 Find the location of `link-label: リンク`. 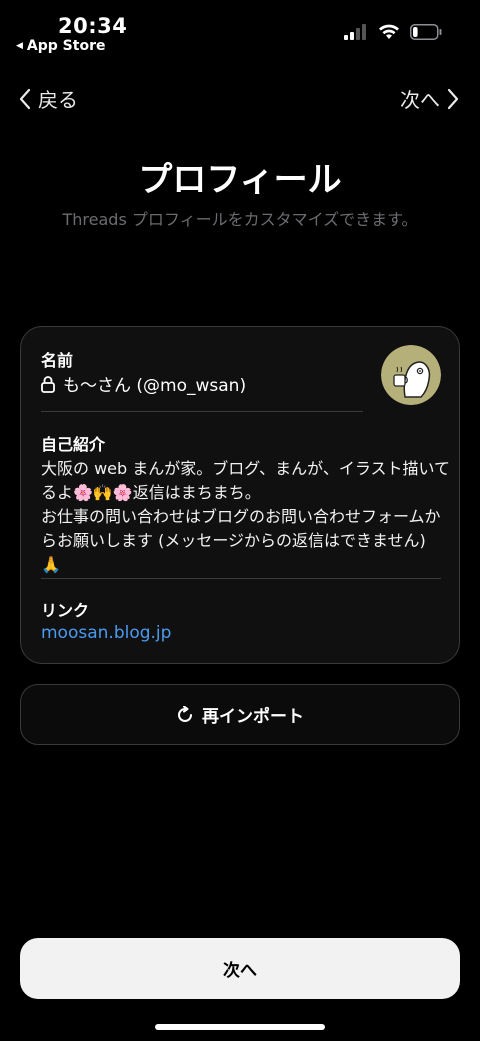

link-label: リンク is located at coordinates (65, 610).